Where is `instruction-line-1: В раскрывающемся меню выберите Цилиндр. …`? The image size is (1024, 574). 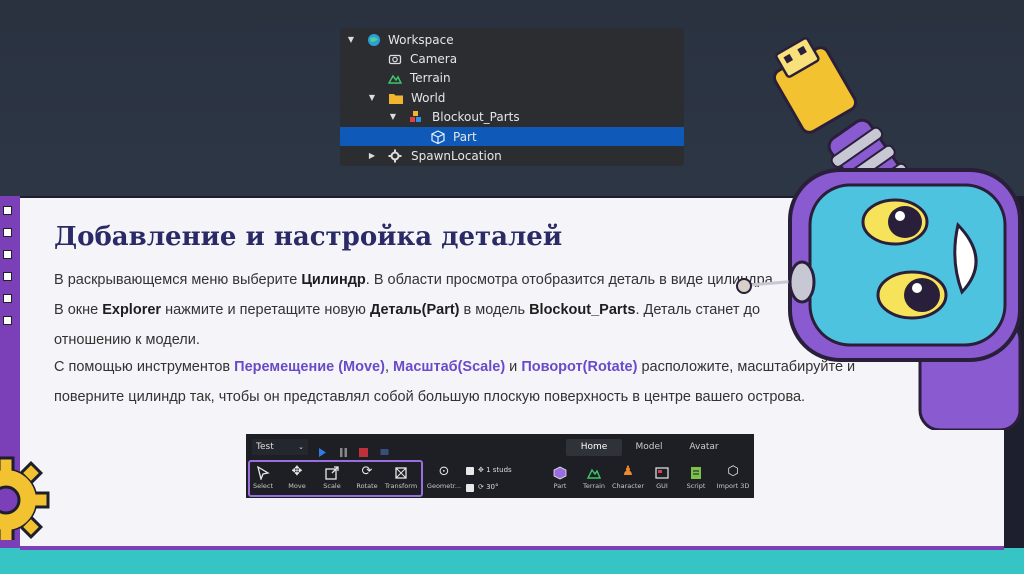 instruction-line-1: В раскрывающемся меню выберите Цилиндр. … is located at coordinates (415, 280).